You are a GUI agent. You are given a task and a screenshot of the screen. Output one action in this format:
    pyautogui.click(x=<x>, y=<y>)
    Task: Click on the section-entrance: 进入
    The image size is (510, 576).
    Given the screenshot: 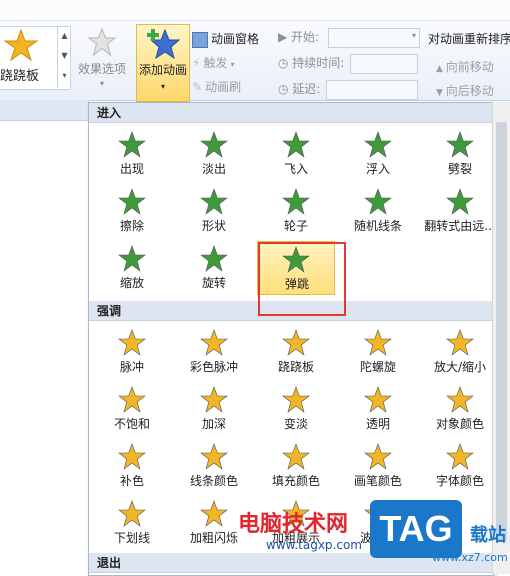 What is the action you would take?
    pyautogui.click(x=291, y=113)
    